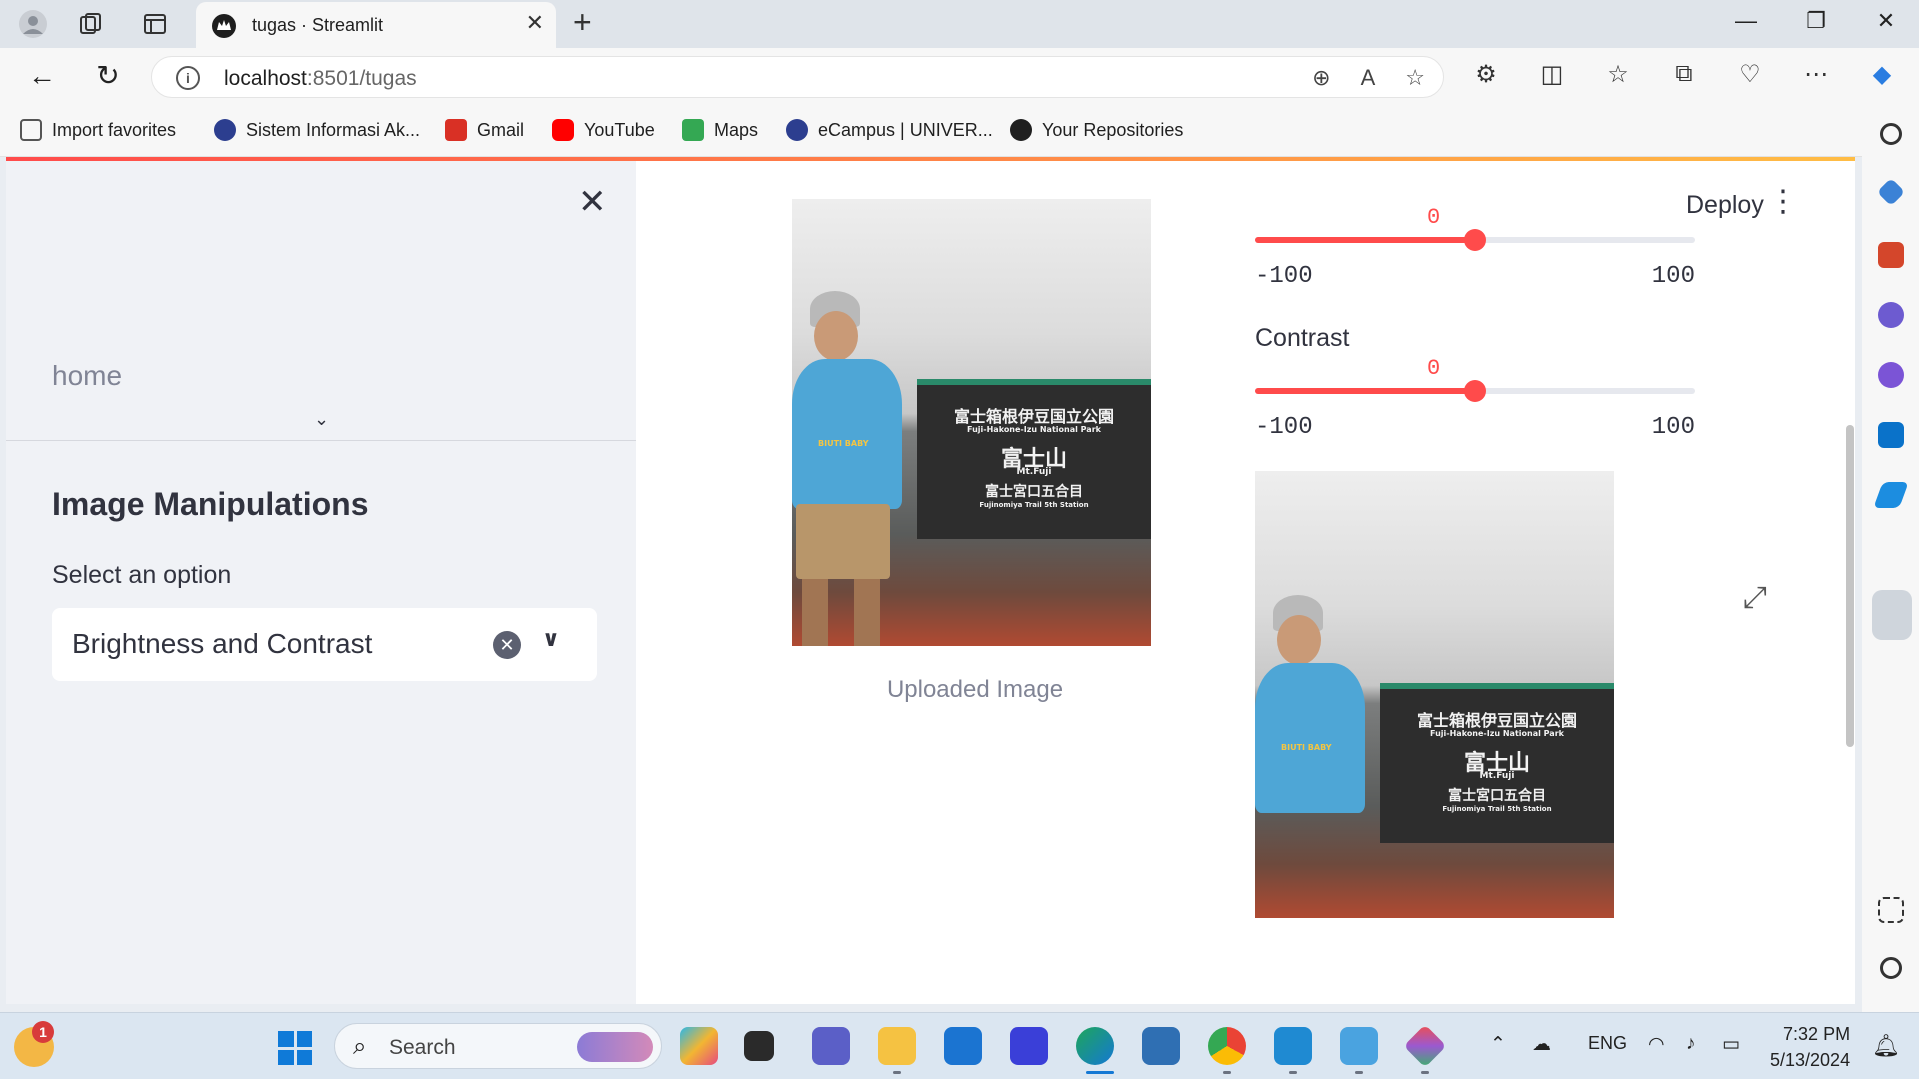 This screenshot has height=1079, width=1919. Describe the element at coordinates (1783, 202) in the screenshot. I see `main-menu-icon: ⋮` at that location.